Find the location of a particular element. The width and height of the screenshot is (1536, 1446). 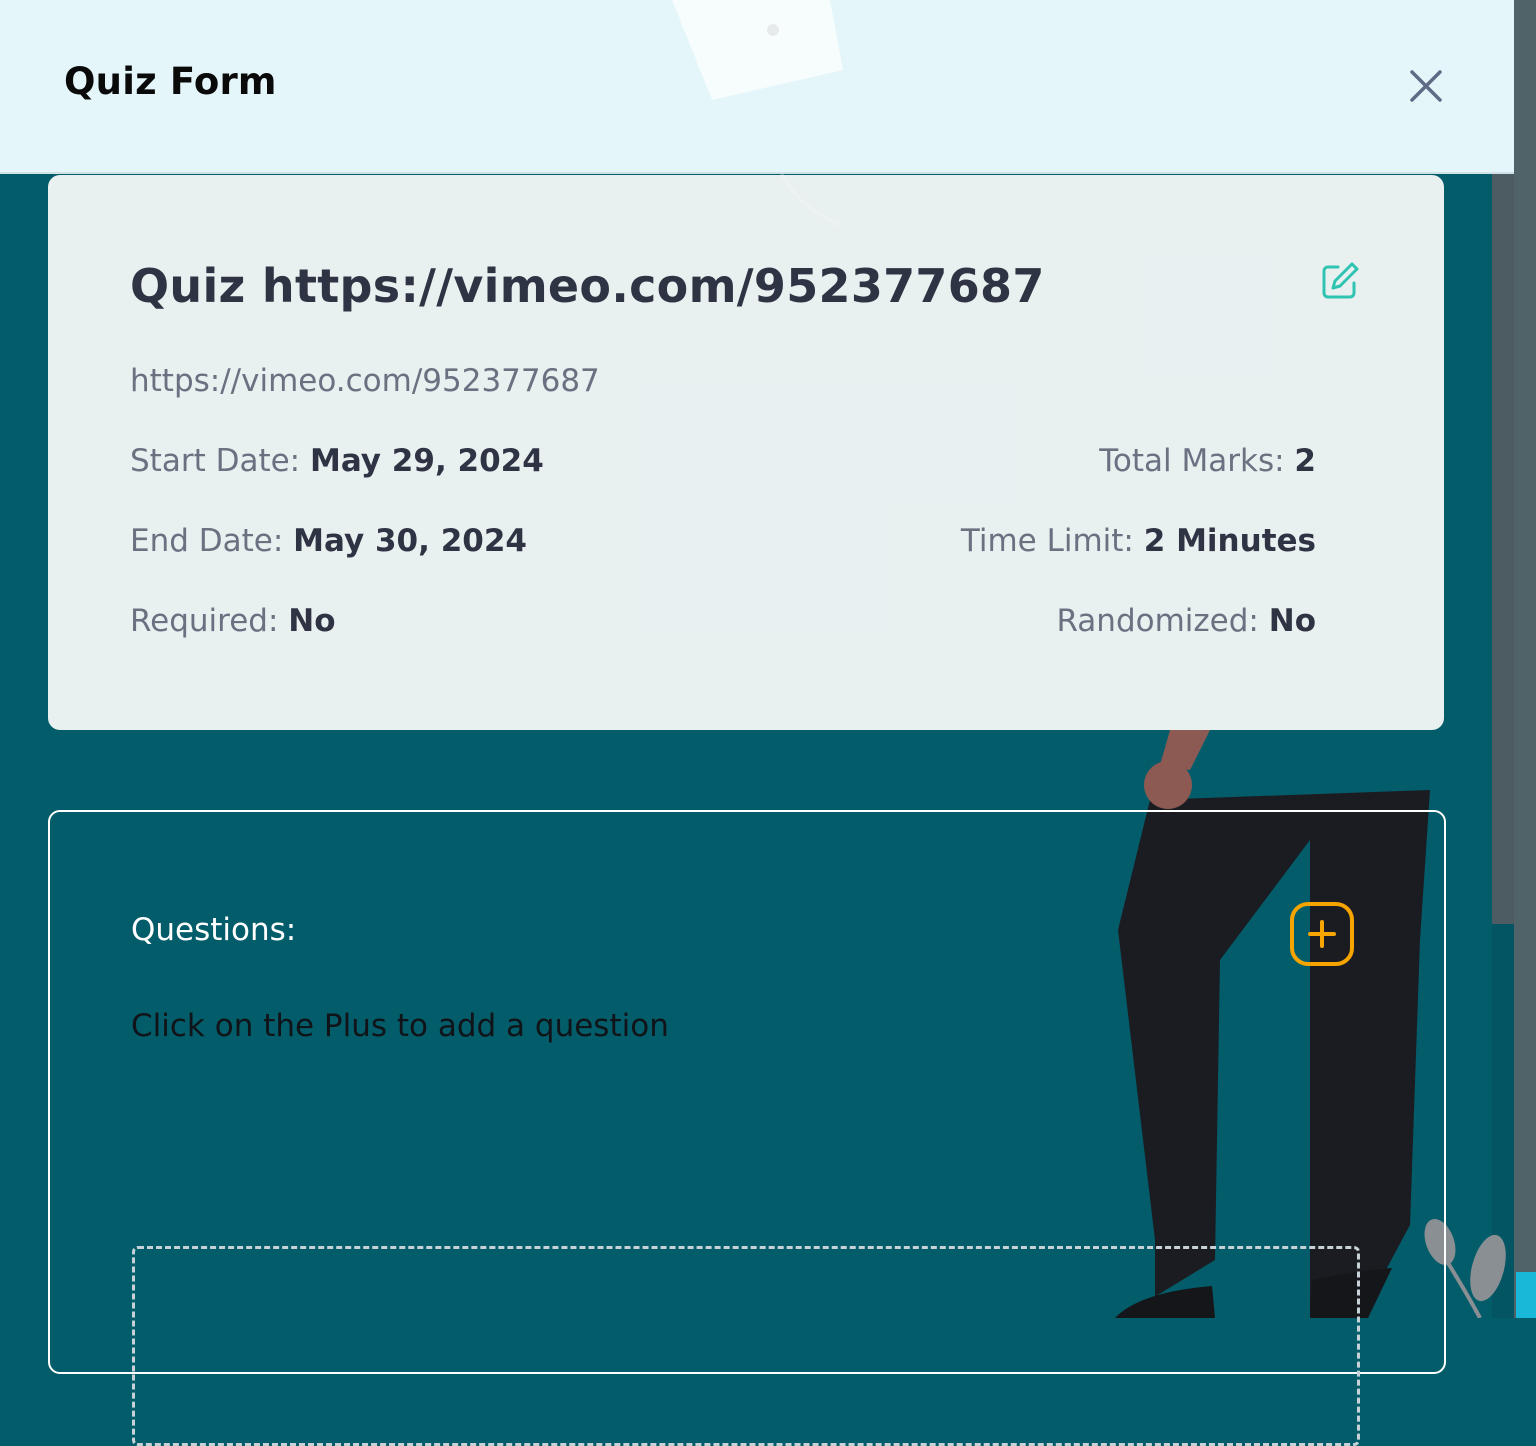

time-limit-label: Time Limit: is located at coordinates (1047, 541).